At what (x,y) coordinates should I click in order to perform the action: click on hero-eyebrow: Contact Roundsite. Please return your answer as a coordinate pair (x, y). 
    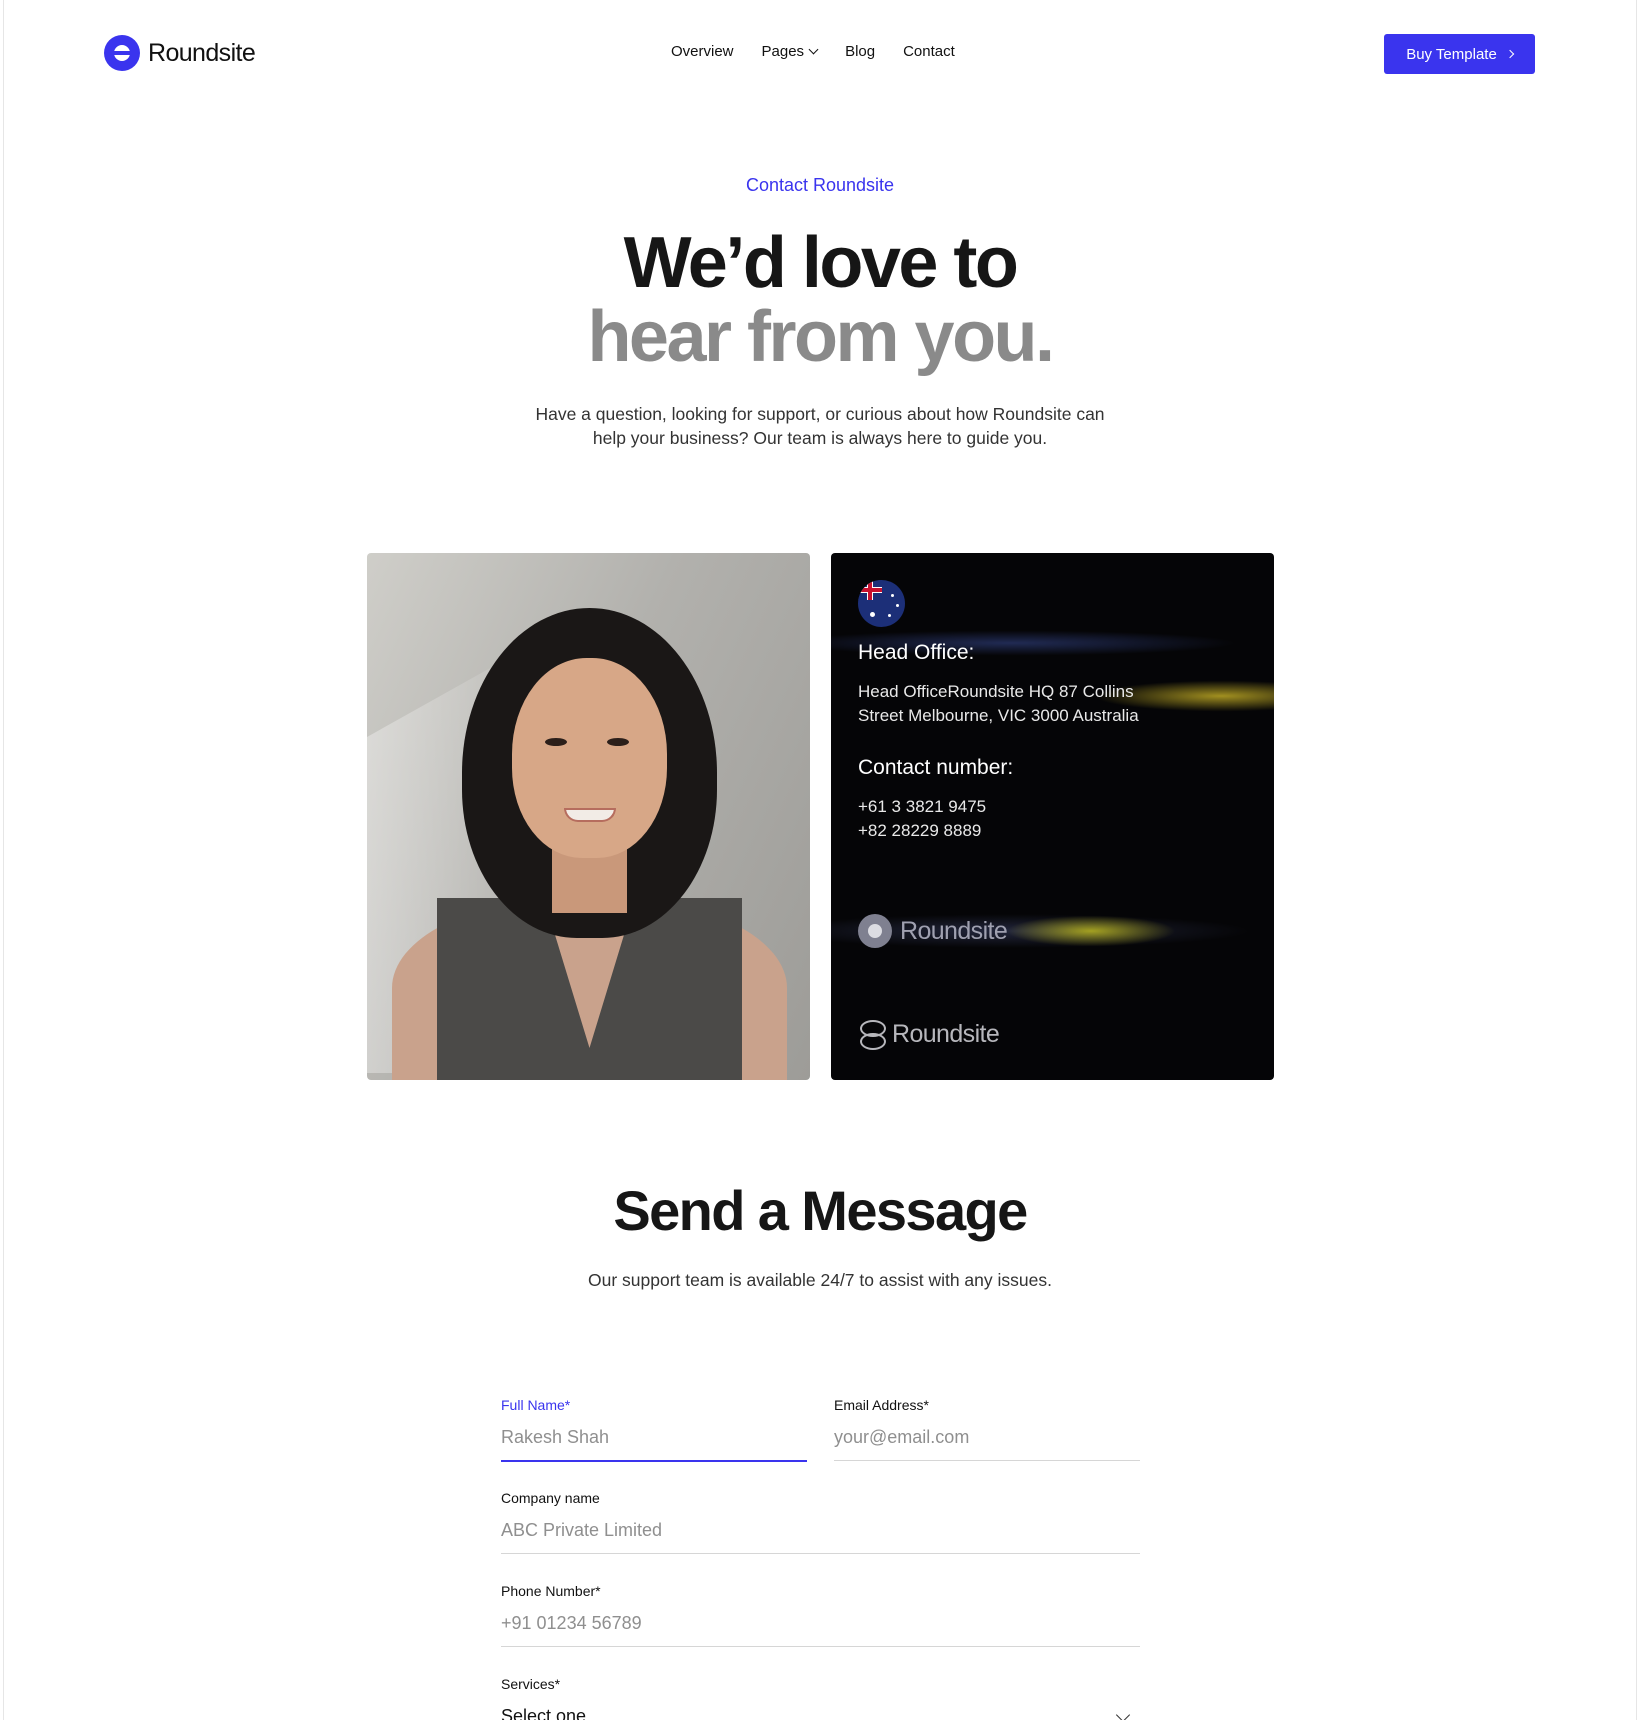
    Looking at the image, I should click on (820, 185).